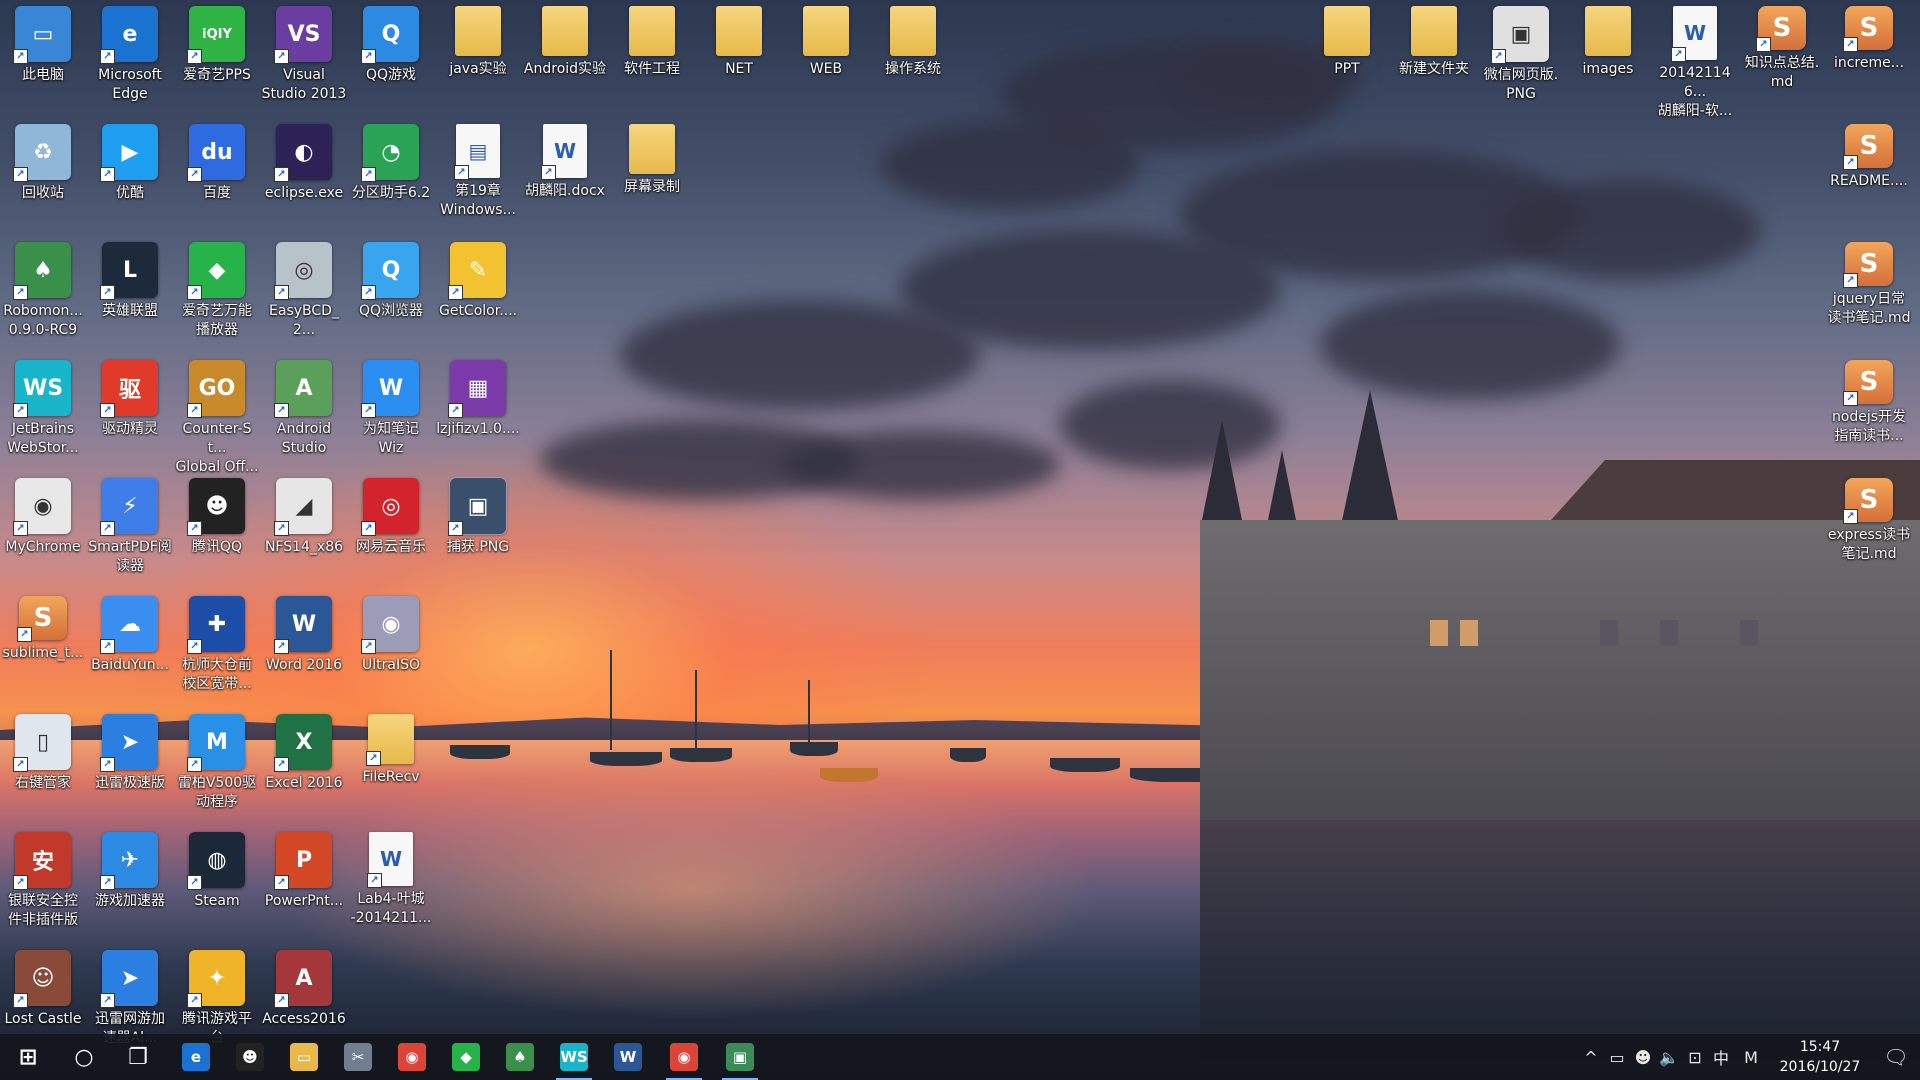  I want to click on taskbar-button: ✂, so click(358, 1057).